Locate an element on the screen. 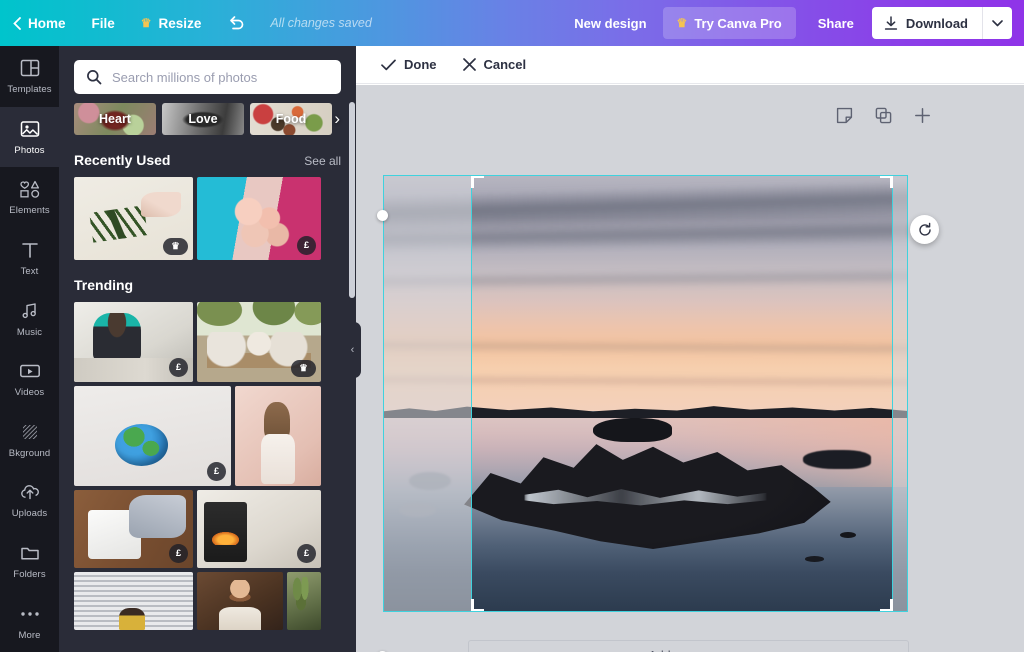  plus-icon is located at coordinates (922, 115).